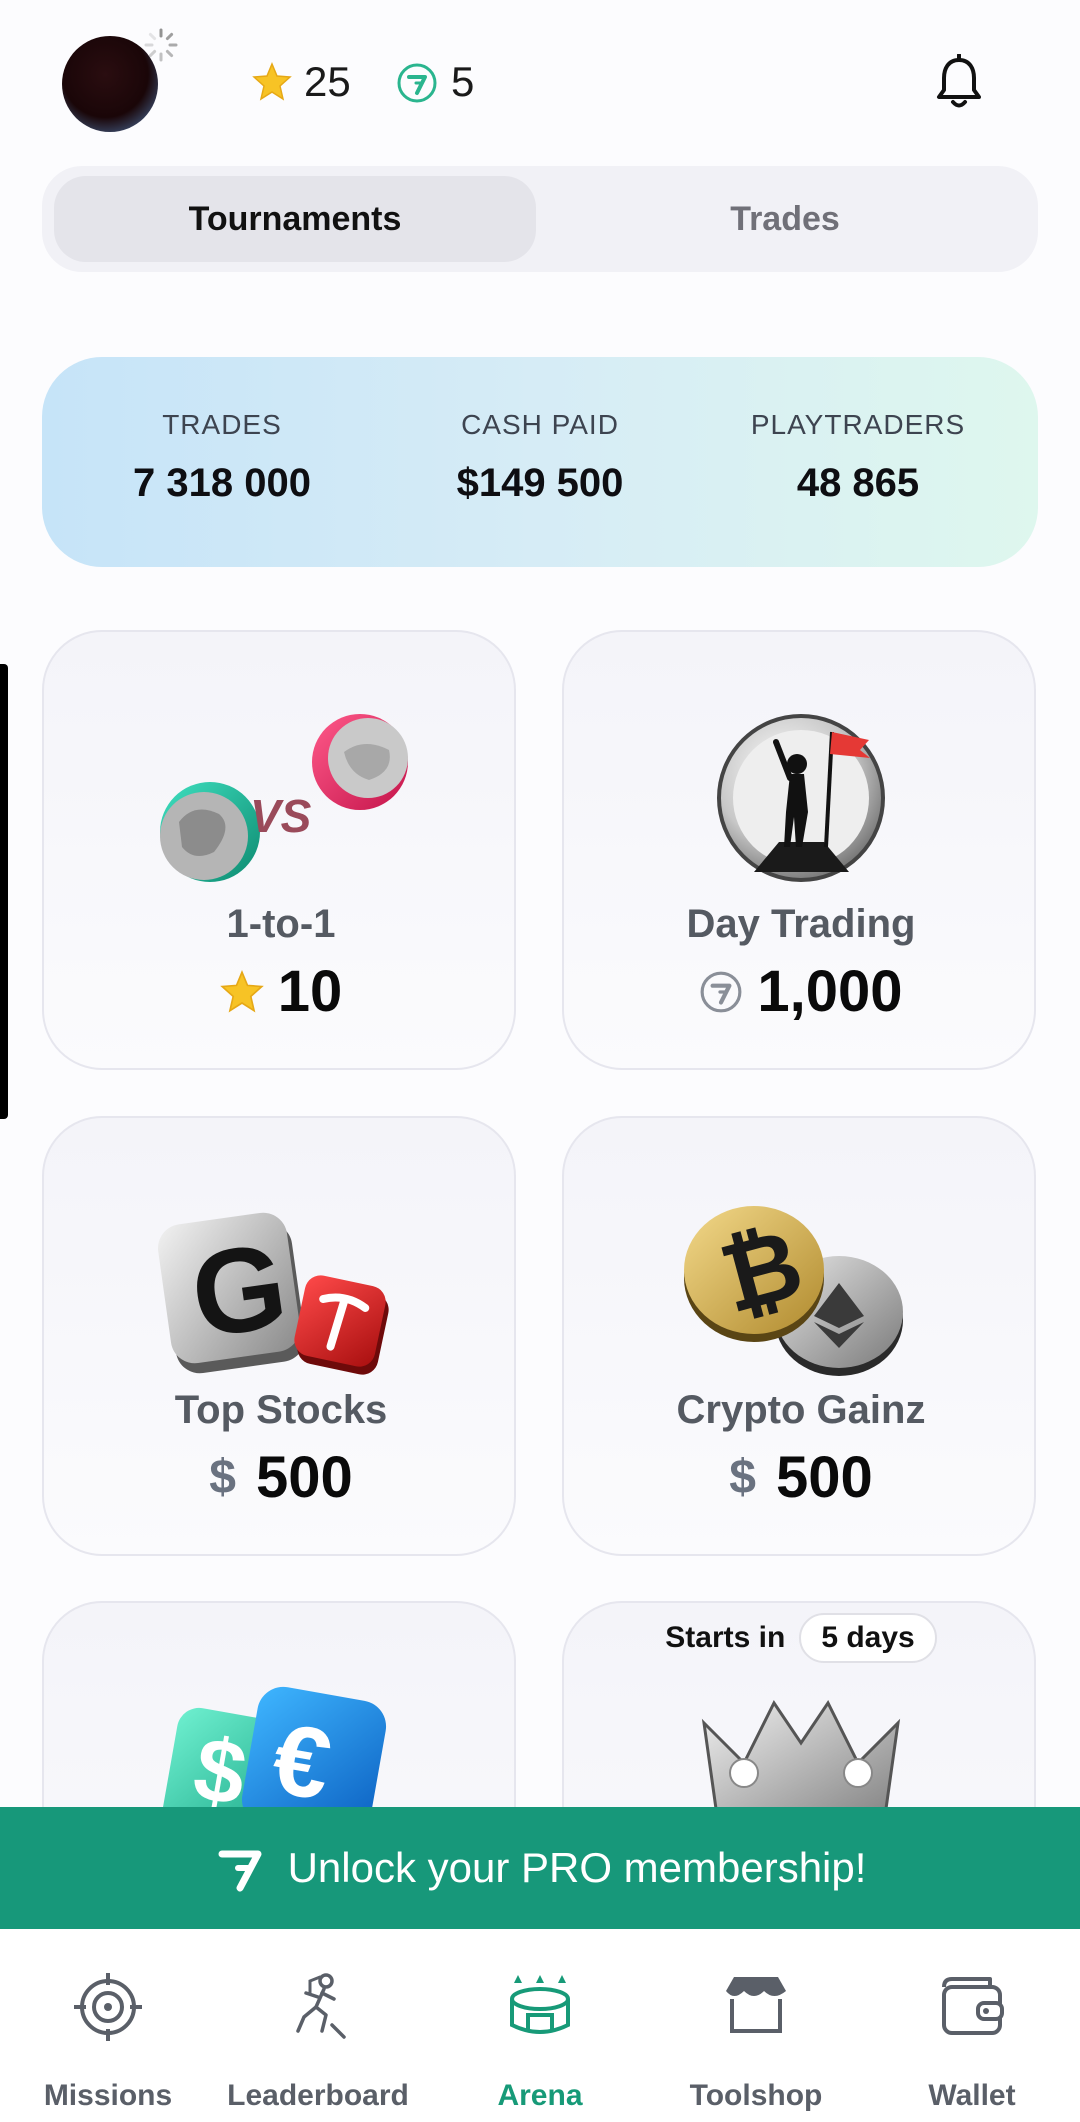 The image size is (1080, 2122). I want to click on stat-value: 48 865, so click(858, 483).